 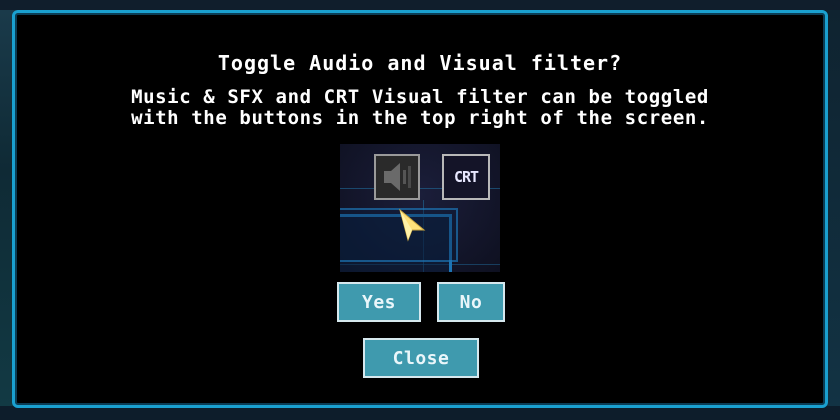 What do you see at coordinates (397, 177) in the screenshot?
I see `speaker-icon` at bounding box center [397, 177].